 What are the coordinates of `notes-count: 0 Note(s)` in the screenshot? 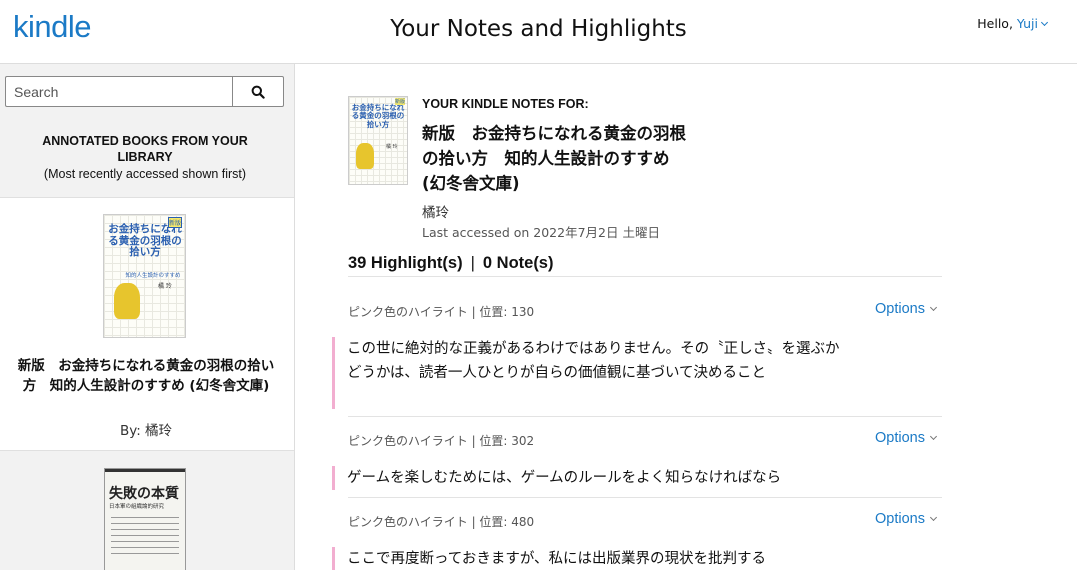 It's located at (518, 263).